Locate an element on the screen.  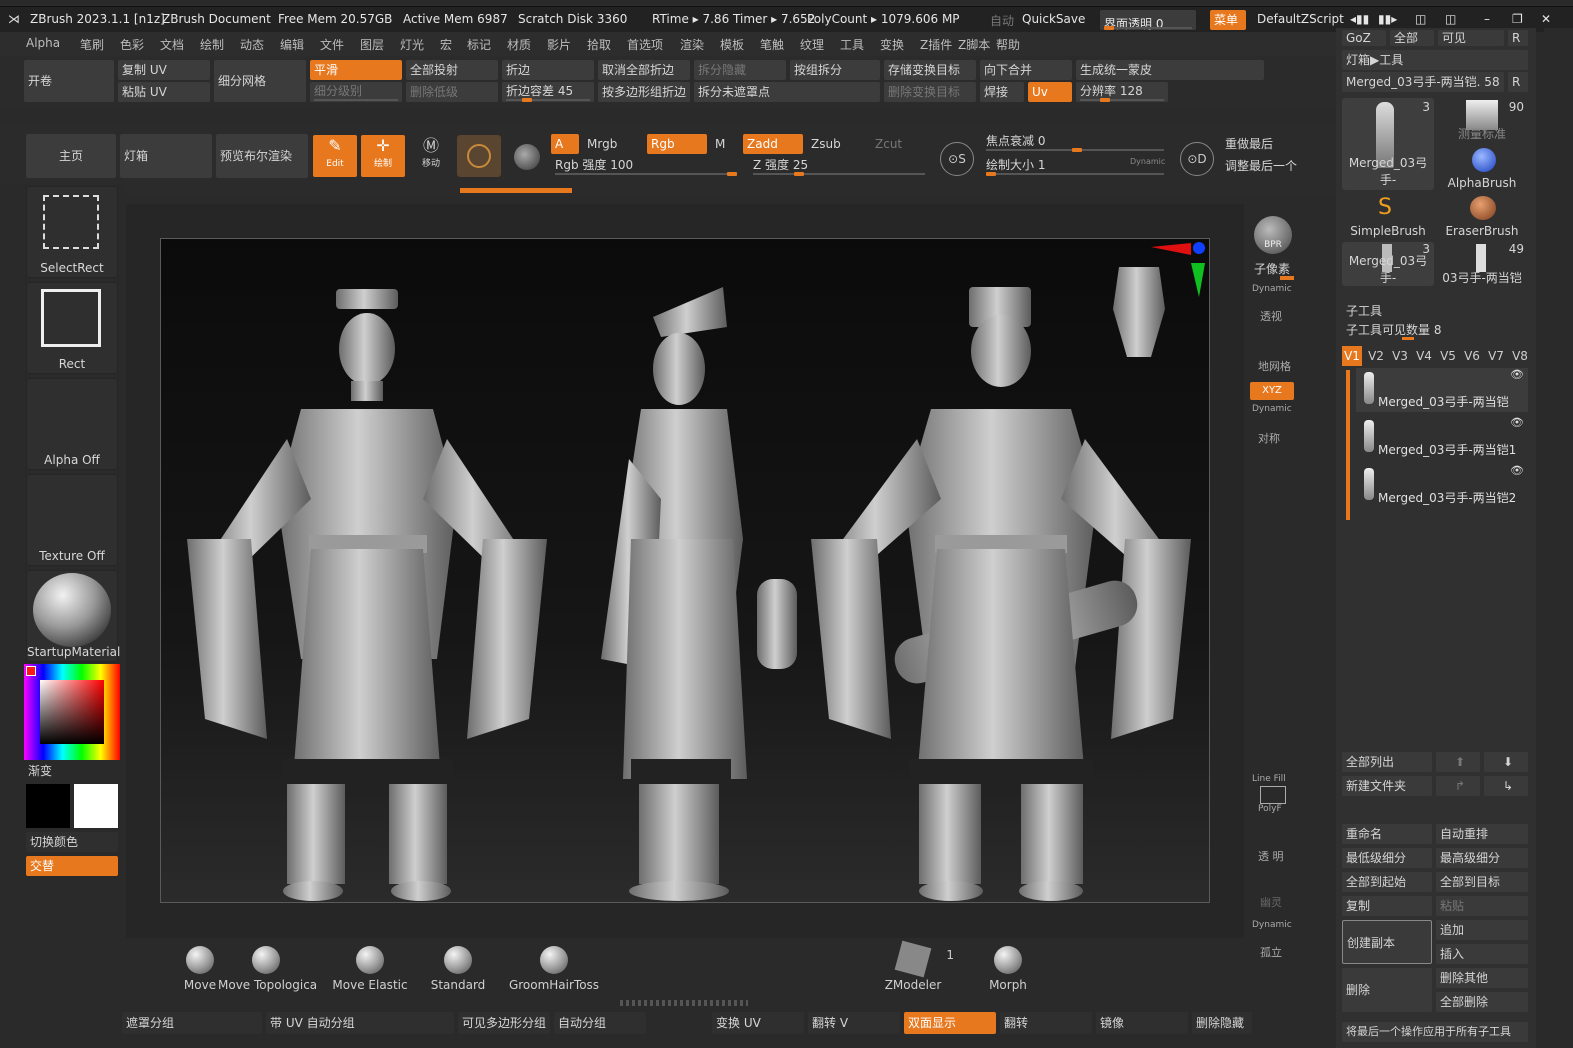
menu-item: Z插件 is located at coordinates (936, 44).